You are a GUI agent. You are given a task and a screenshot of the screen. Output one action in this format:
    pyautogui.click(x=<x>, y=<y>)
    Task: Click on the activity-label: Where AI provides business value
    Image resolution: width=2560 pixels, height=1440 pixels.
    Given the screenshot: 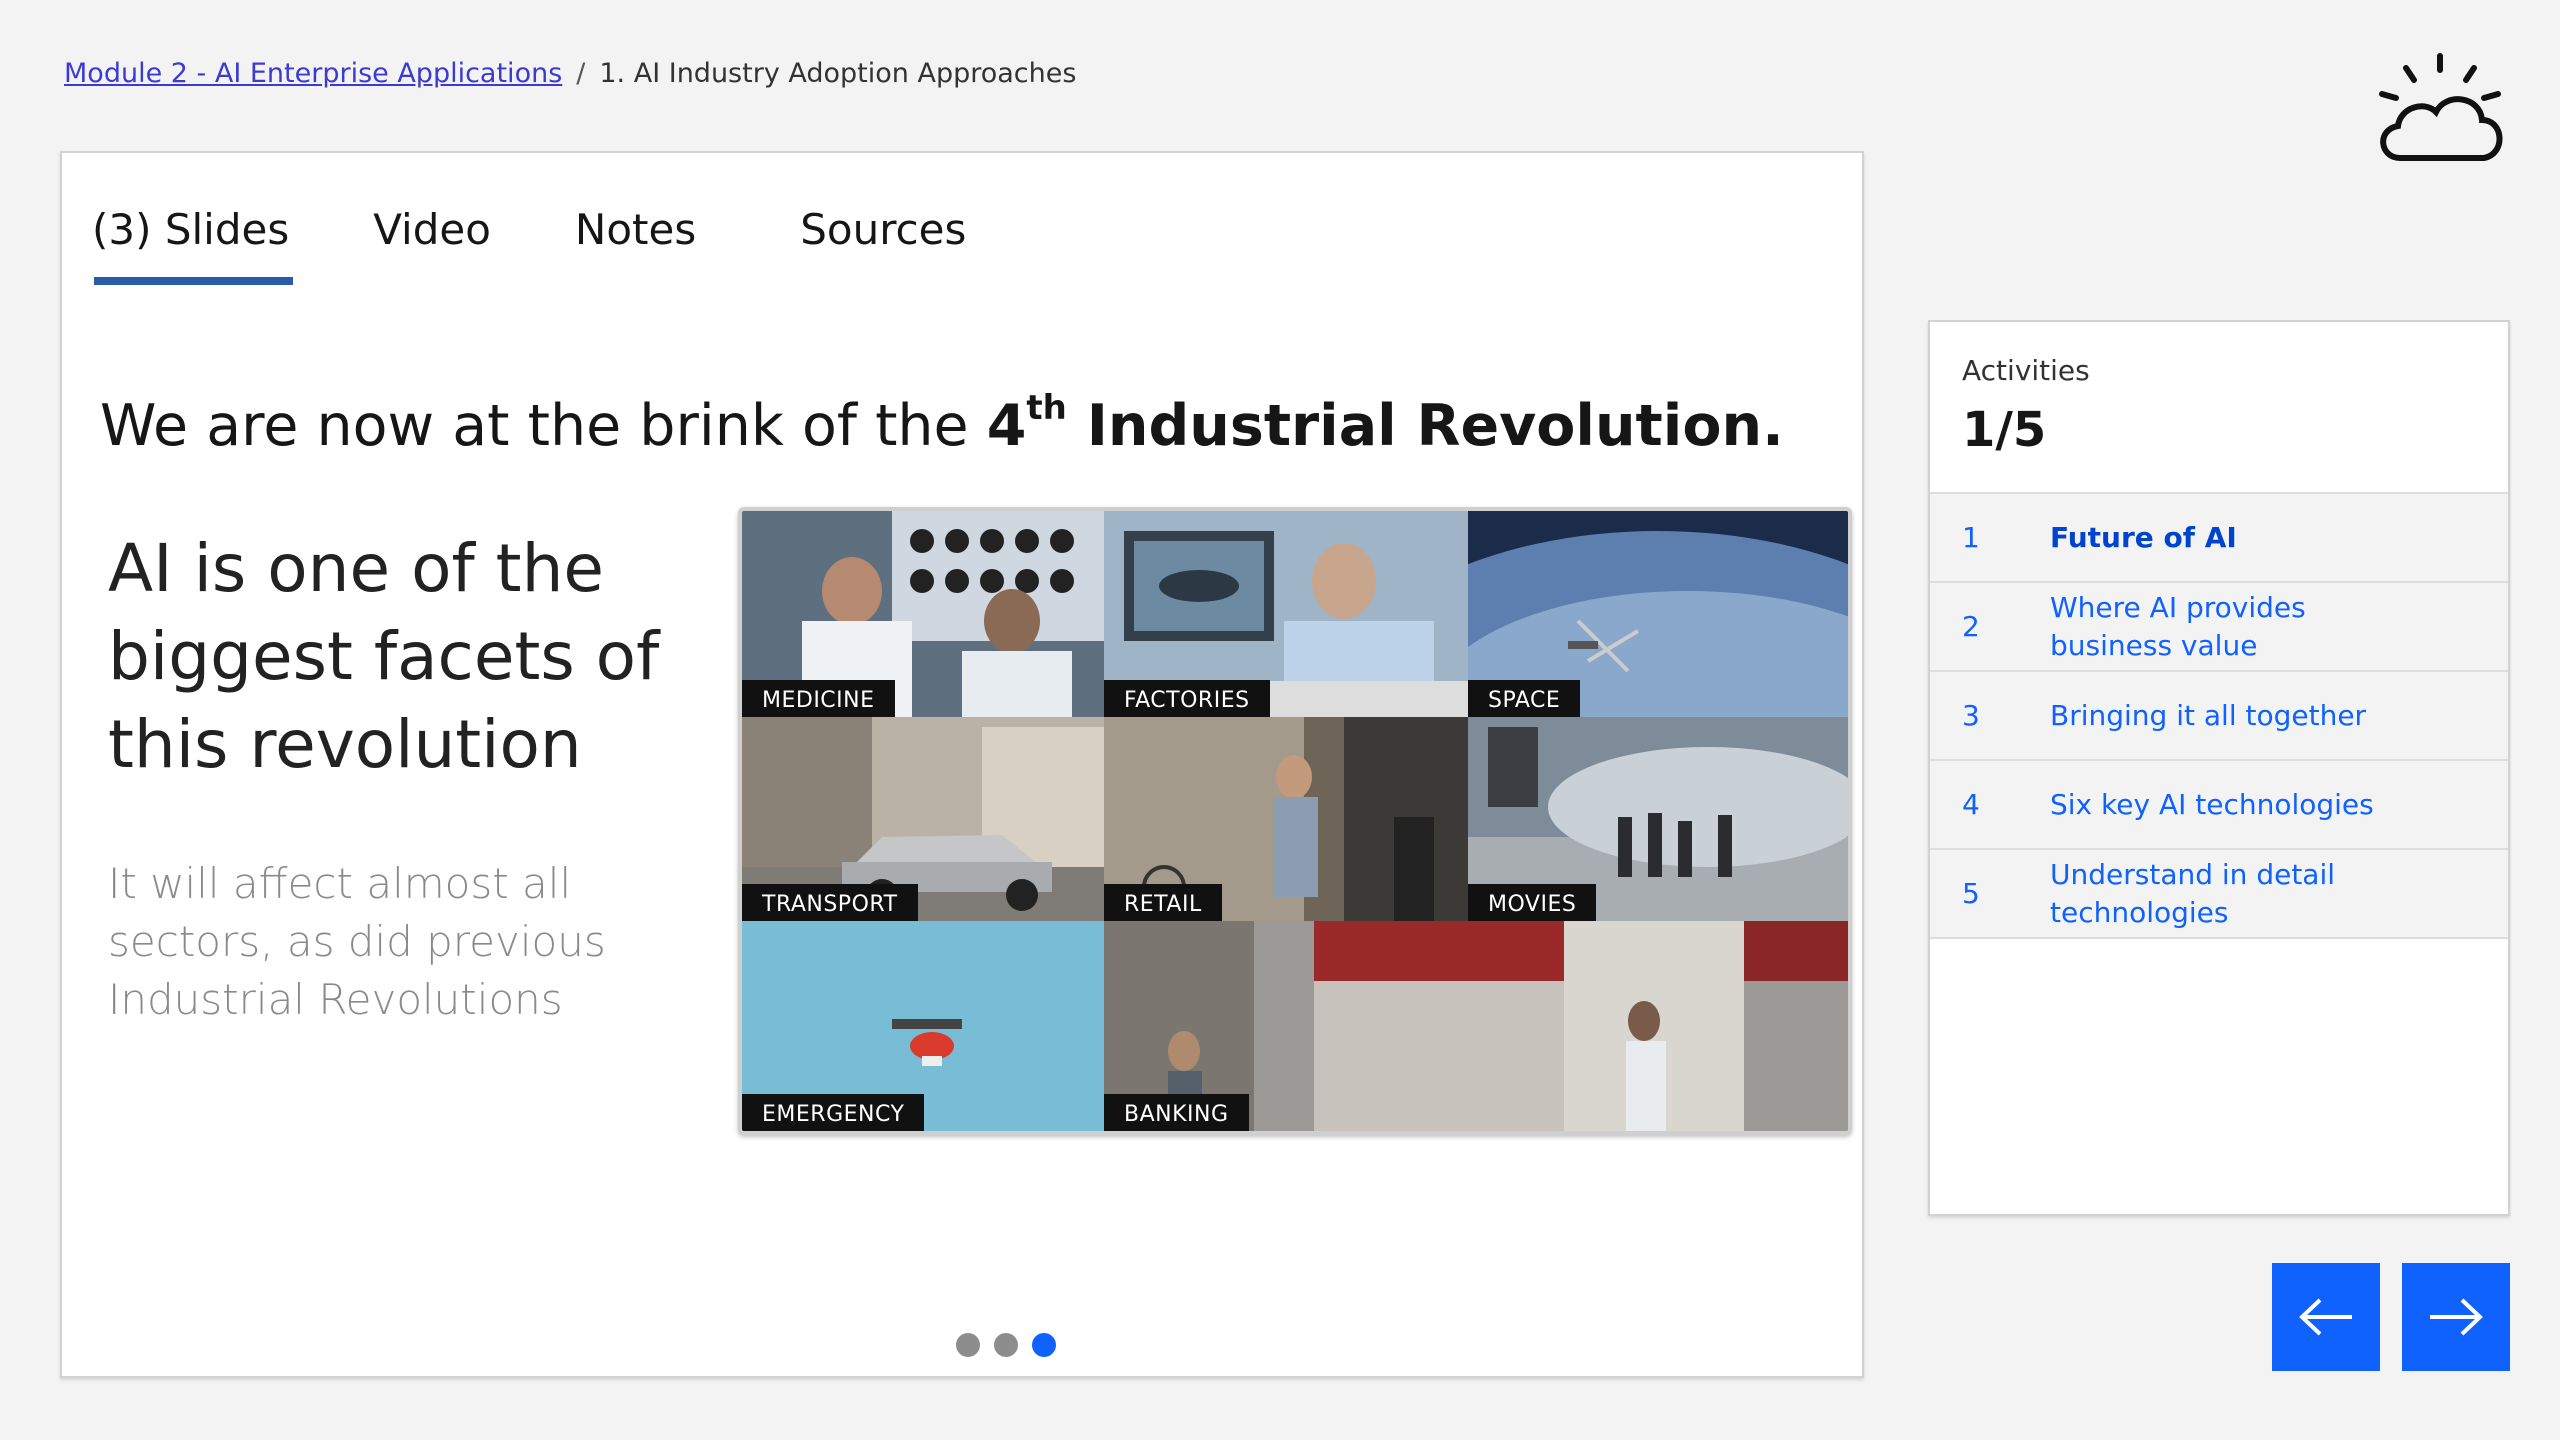 What is the action you would take?
    pyautogui.click(x=2178, y=626)
    